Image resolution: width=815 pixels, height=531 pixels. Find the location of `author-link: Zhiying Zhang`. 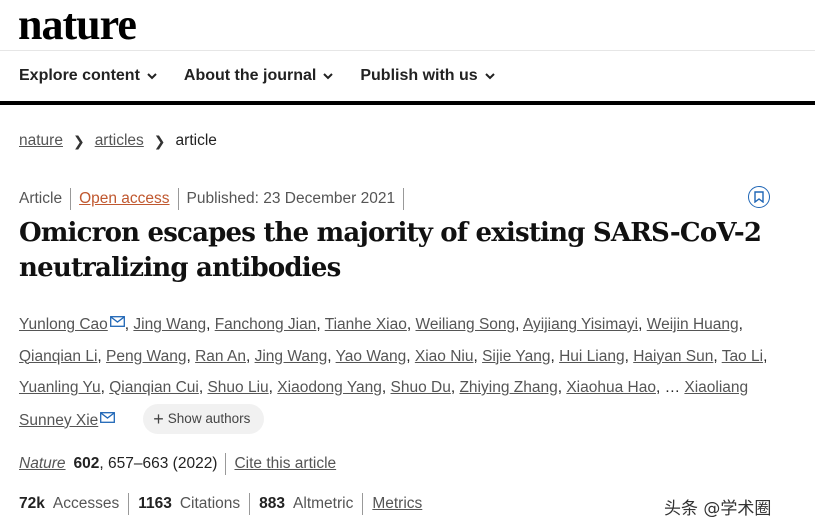

author-link: Zhiying Zhang is located at coordinates (508, 387).